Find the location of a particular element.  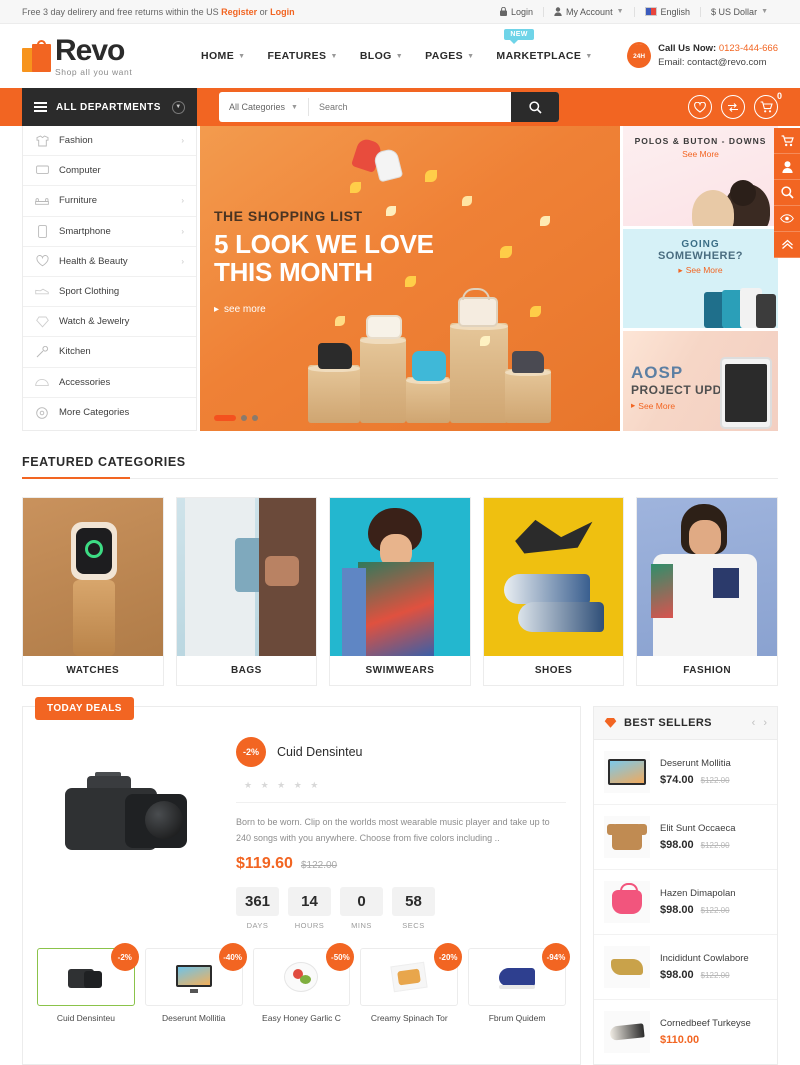

deal-product-name: Cuid Densinteu is located at coordinates (319, 752).